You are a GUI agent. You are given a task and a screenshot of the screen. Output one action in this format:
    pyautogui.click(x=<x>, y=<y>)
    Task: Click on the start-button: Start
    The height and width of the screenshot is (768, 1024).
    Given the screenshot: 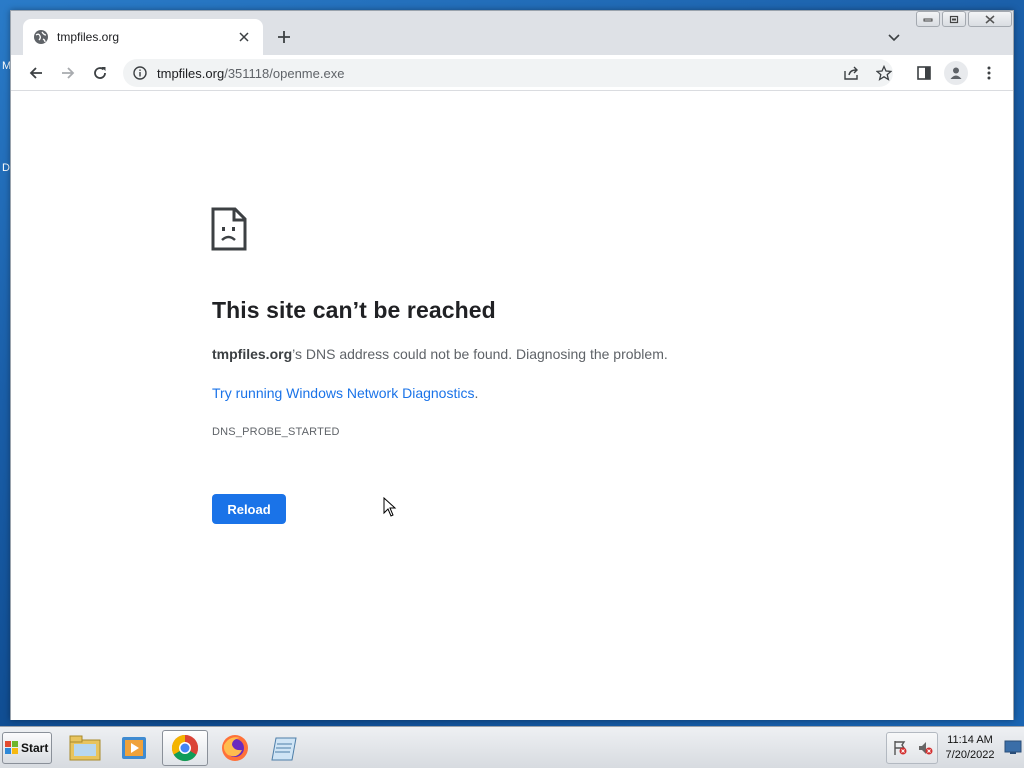 What is the action you would take?
    pyautogui.click(x=27, y=748)
    